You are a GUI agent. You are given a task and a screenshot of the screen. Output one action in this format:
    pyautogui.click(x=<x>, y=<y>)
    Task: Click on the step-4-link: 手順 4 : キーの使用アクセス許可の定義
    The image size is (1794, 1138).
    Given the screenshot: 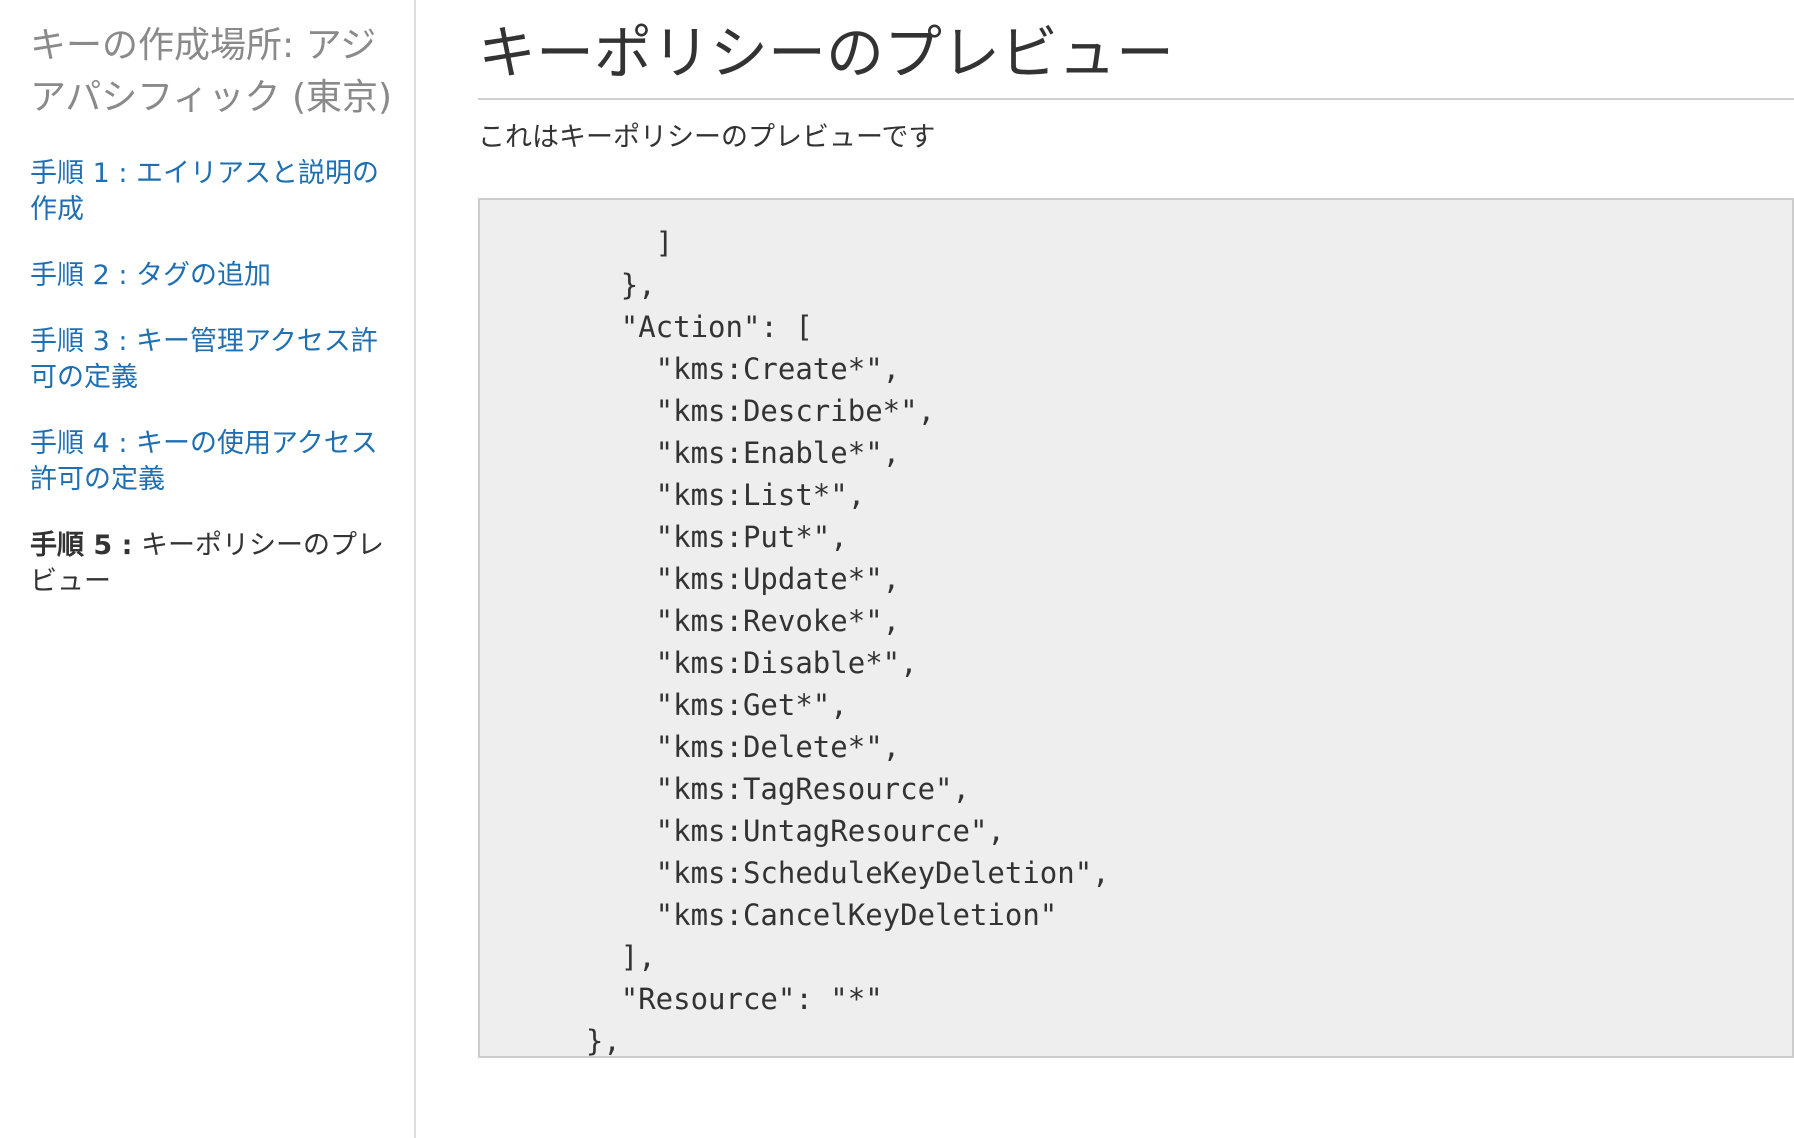 What is the action you would take?
    pyautogui.click(x=215, y=462)
    